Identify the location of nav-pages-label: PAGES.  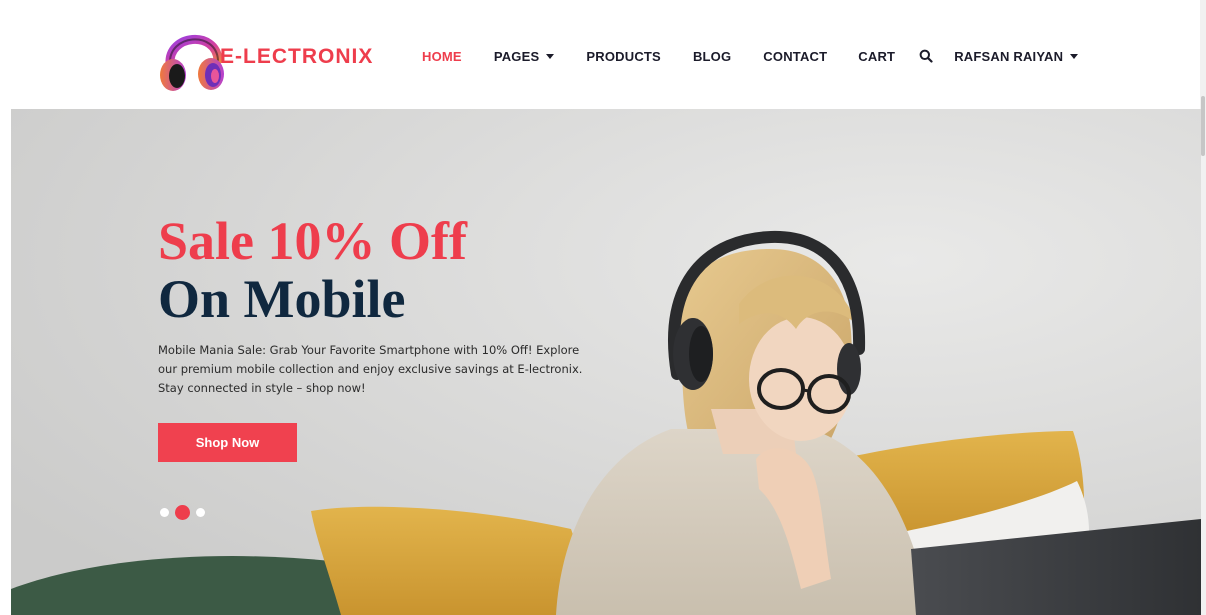
(516, 56).